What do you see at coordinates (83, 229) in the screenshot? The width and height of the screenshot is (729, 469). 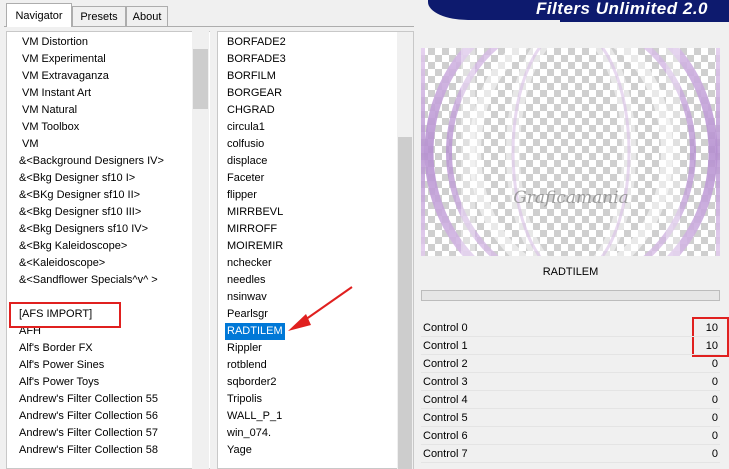 I see `category-item-bkg-designers-sf10-iv: &<Bkg Designers sf10 IV>` at bounding box center [83, 229].